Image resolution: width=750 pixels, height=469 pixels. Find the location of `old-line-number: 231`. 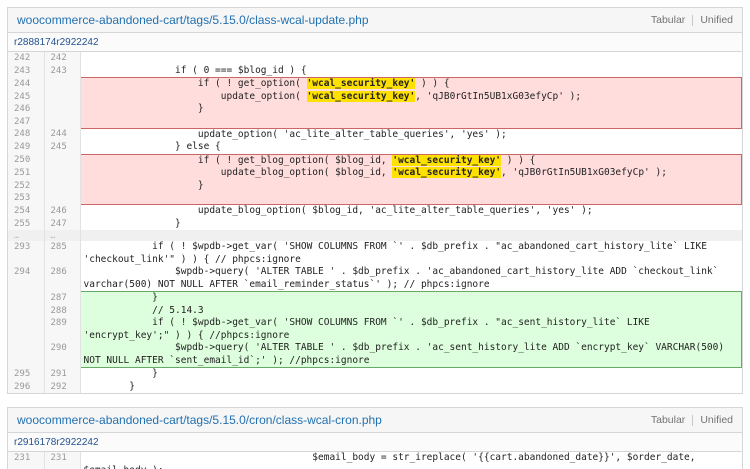

old-line-number: 231 is located at coordinates (26, 460).